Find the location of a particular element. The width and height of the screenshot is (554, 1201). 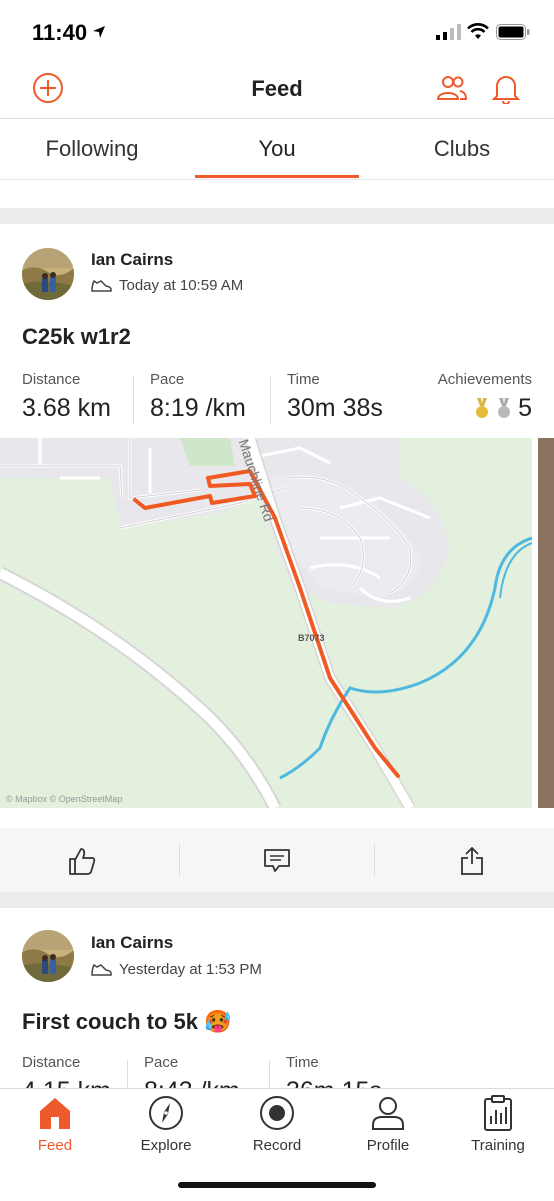

map-attribution: © Mapbox © OpenStreetMap is located at coordinates (64, 799).